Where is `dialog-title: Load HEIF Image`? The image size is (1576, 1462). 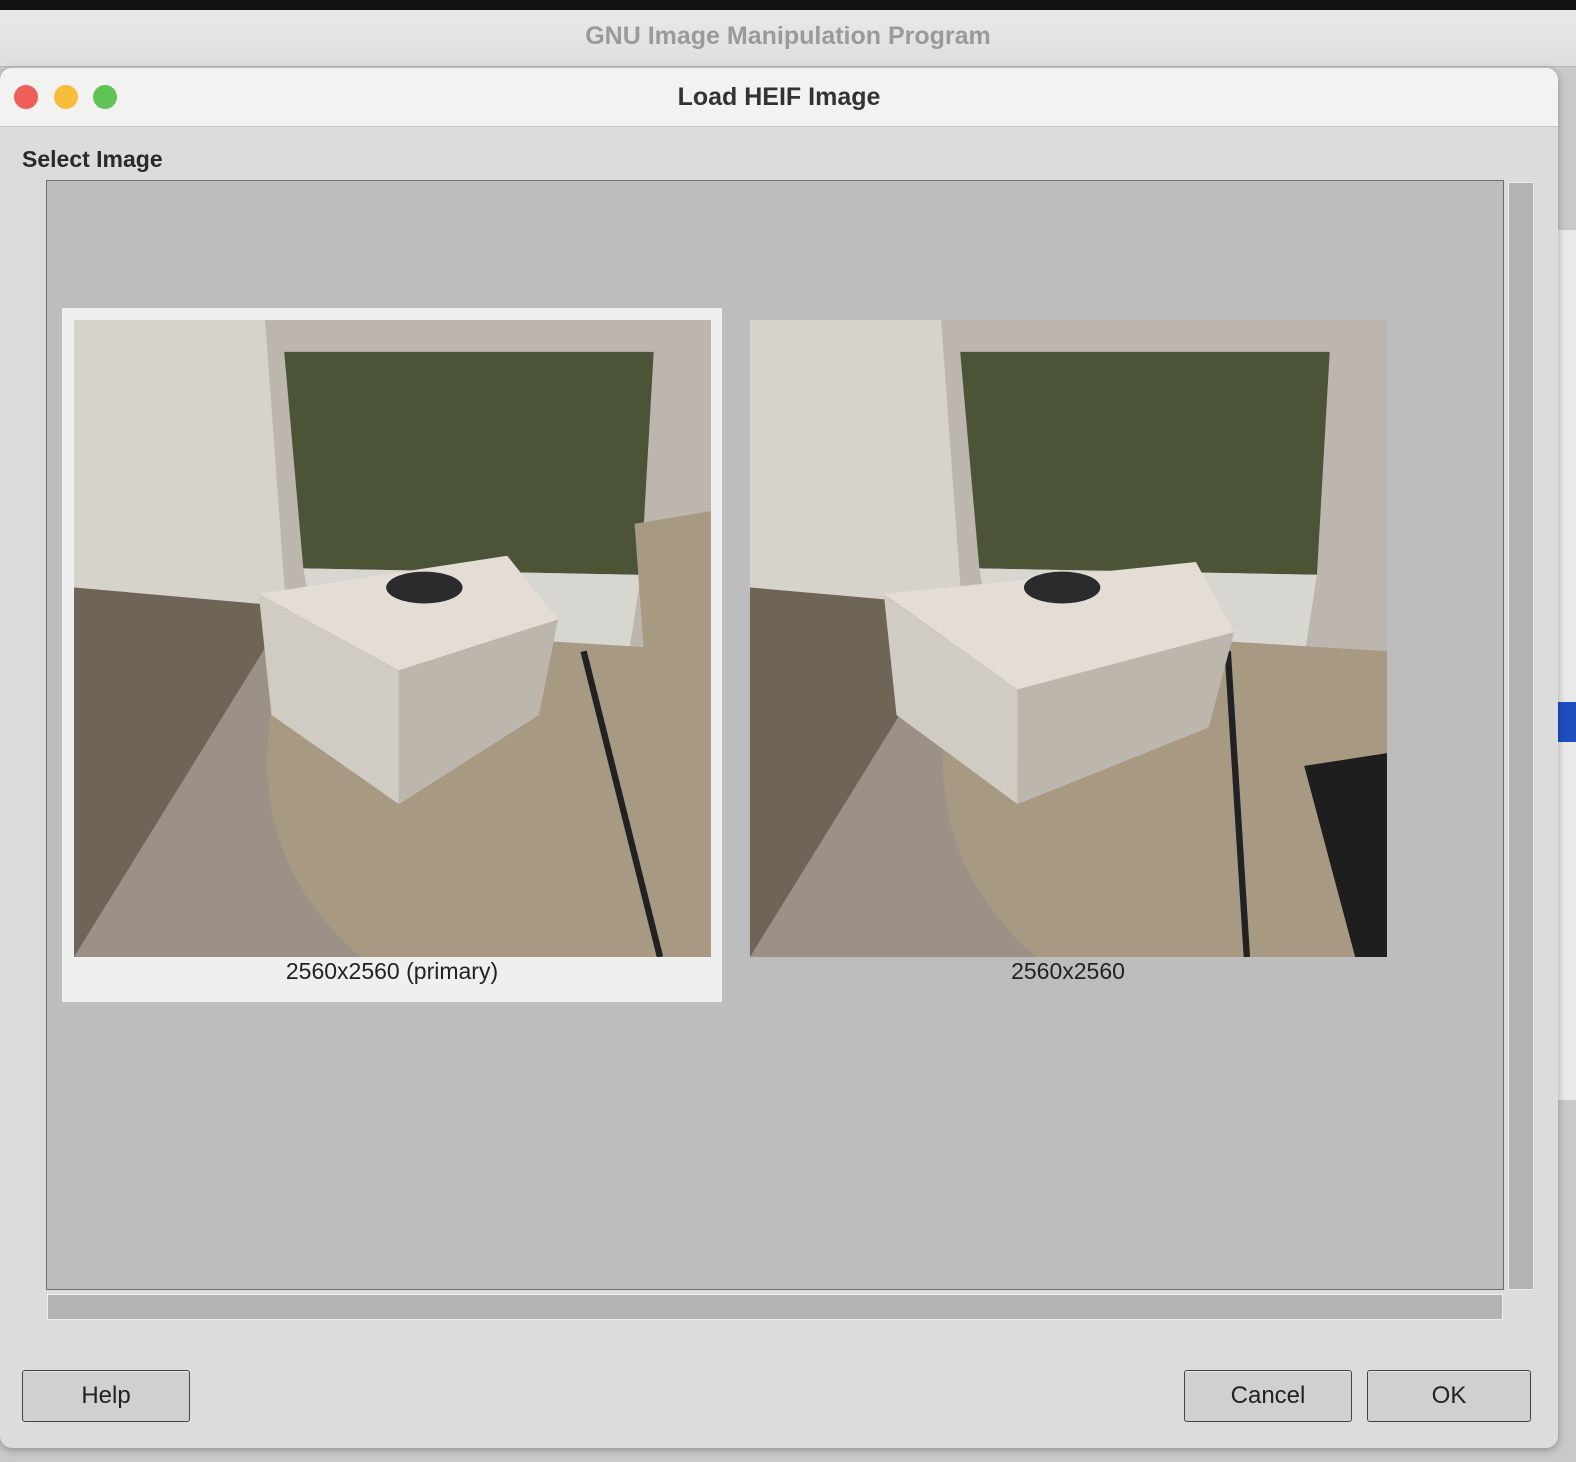 dialog-title: Load HEIF Image is located at coordinates (779, 97).